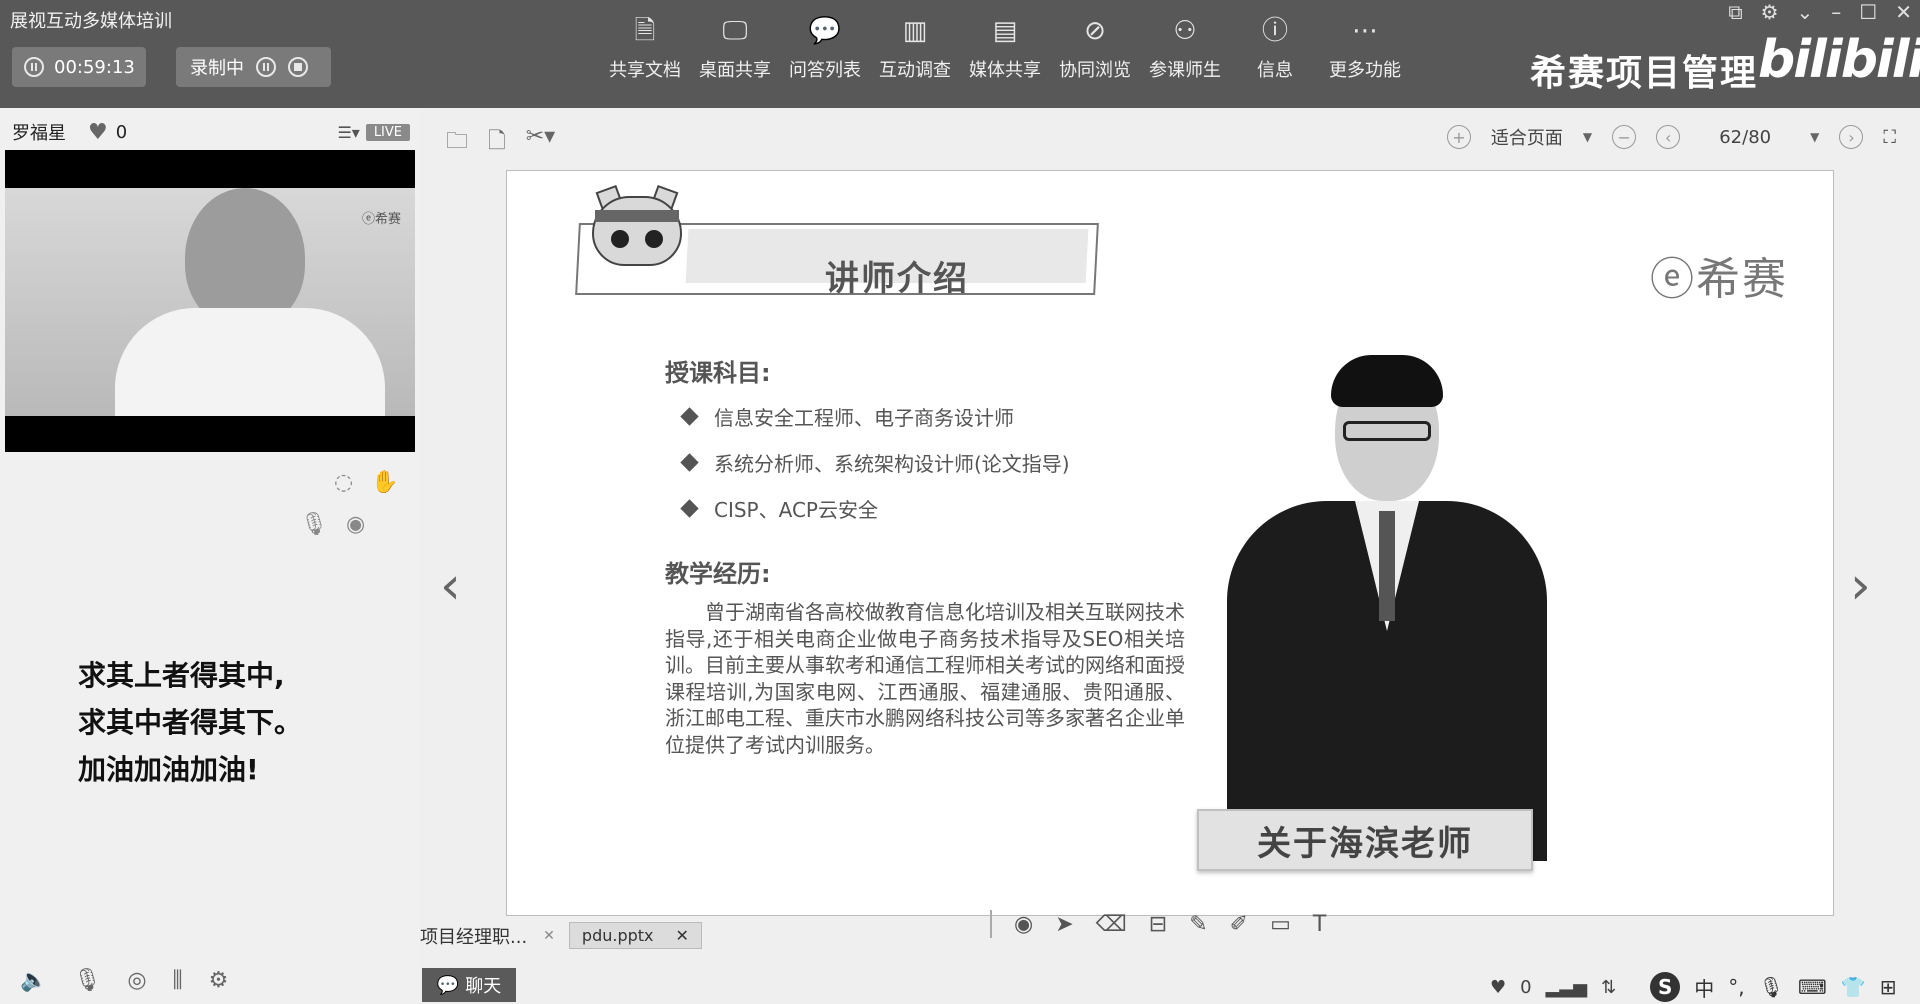 The image size is (1920, 1004). Describe the element at coordinates (1903, 12) in the screenshot. I see `close-icon: ✕` at that location.